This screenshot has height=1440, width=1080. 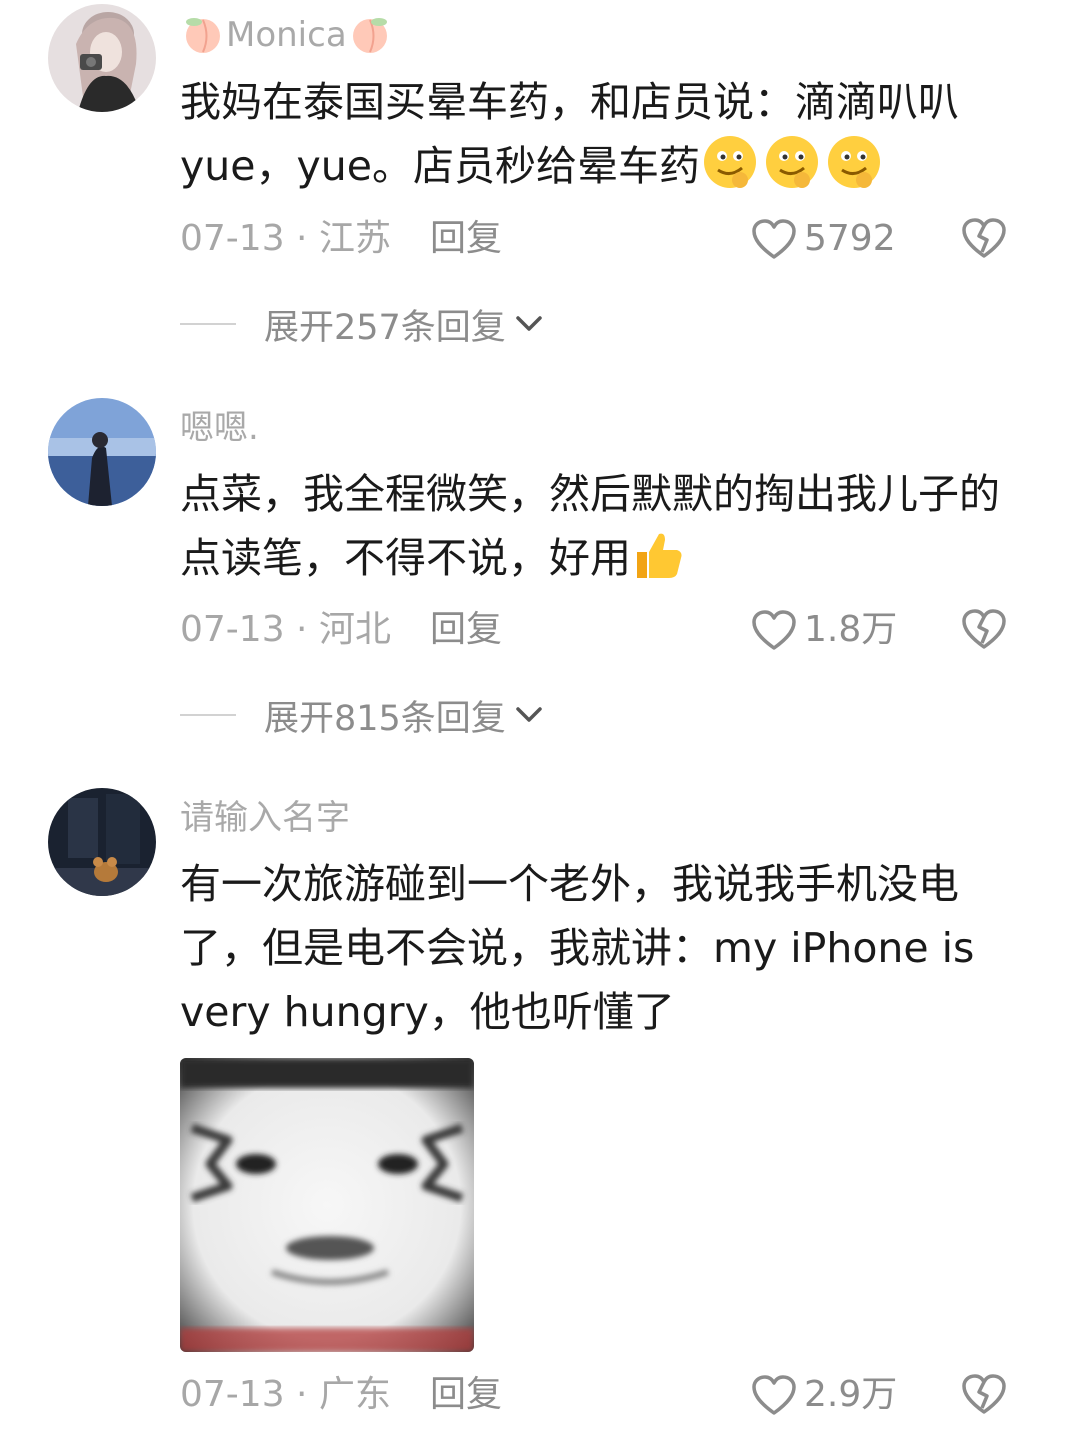 I want to click on username: 嗯嗯., so click(x=219, y=428).